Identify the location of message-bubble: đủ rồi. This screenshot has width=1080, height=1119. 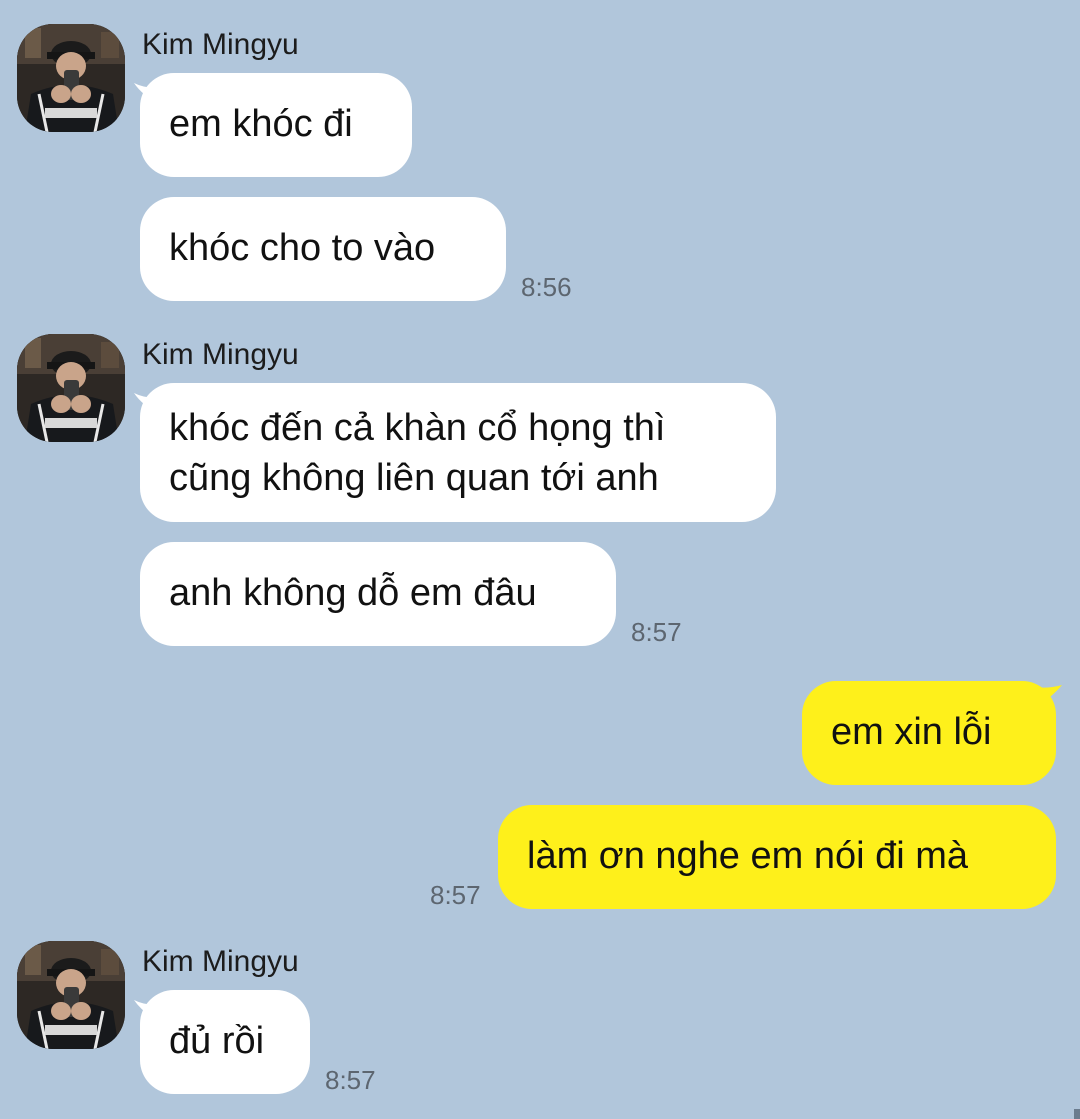
(225, 1042).